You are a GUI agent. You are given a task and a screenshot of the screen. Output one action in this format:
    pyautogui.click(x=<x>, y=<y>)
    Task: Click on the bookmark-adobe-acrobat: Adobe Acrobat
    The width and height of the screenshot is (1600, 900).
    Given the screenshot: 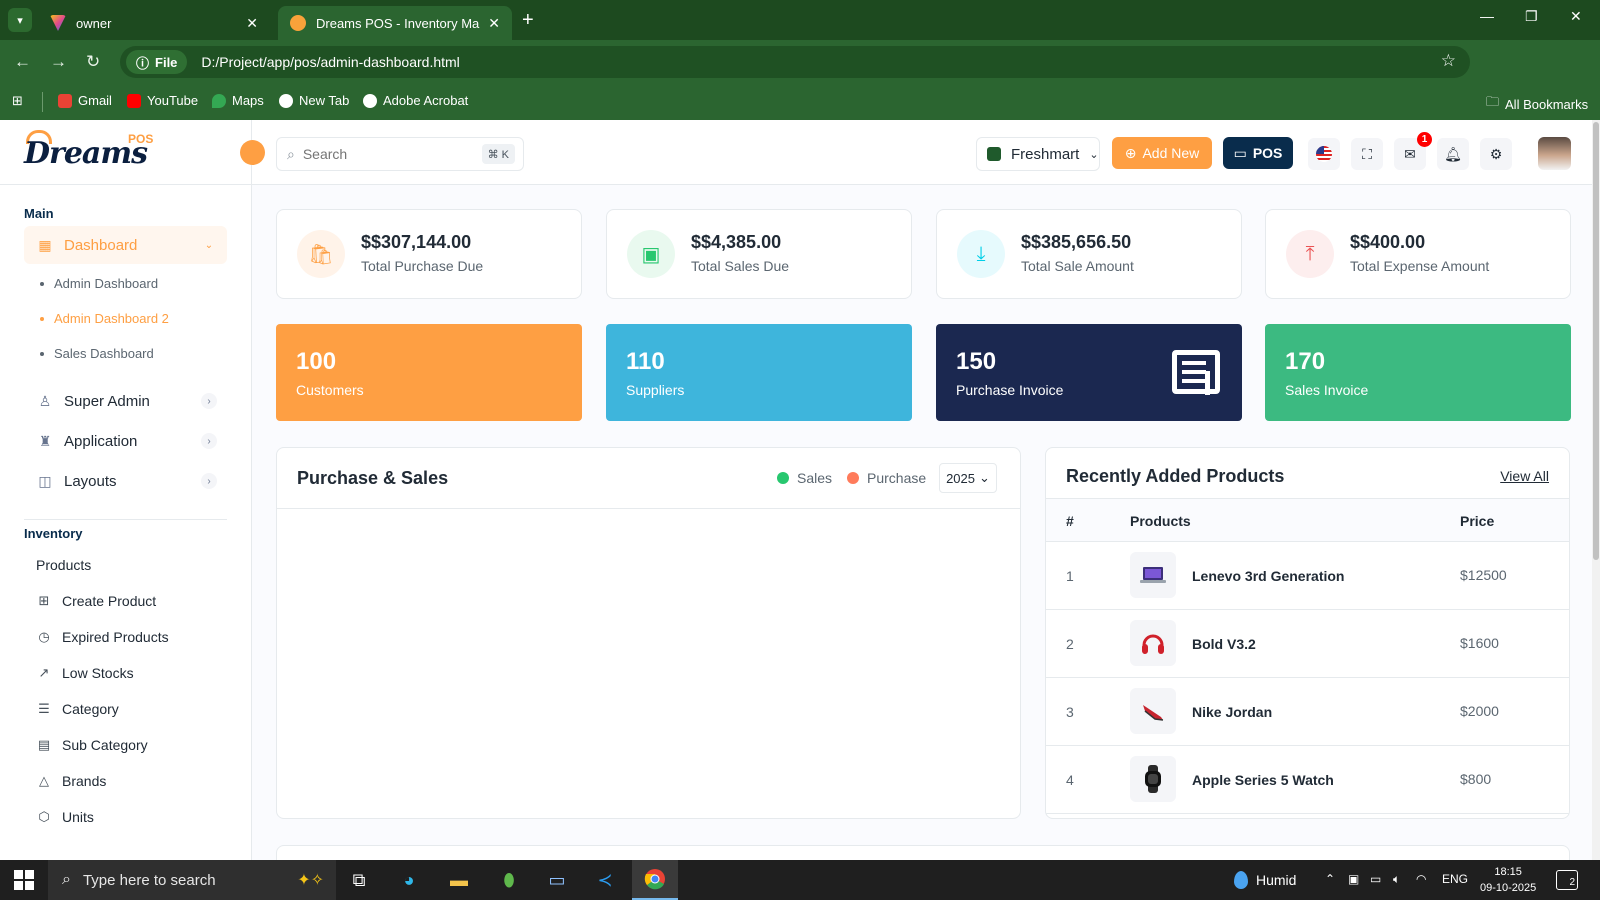 What is the action you would take?
    pyautogui.click(x=415, y=100)
    